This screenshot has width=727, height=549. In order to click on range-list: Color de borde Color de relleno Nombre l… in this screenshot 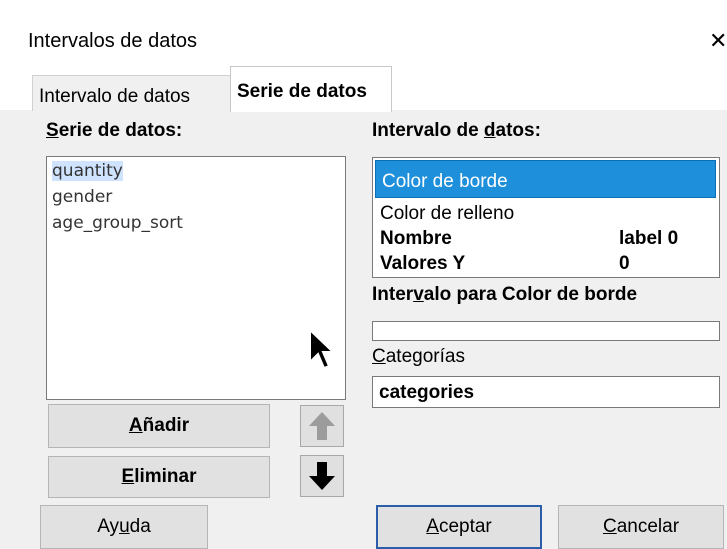, I will do `click(546, 217)`.